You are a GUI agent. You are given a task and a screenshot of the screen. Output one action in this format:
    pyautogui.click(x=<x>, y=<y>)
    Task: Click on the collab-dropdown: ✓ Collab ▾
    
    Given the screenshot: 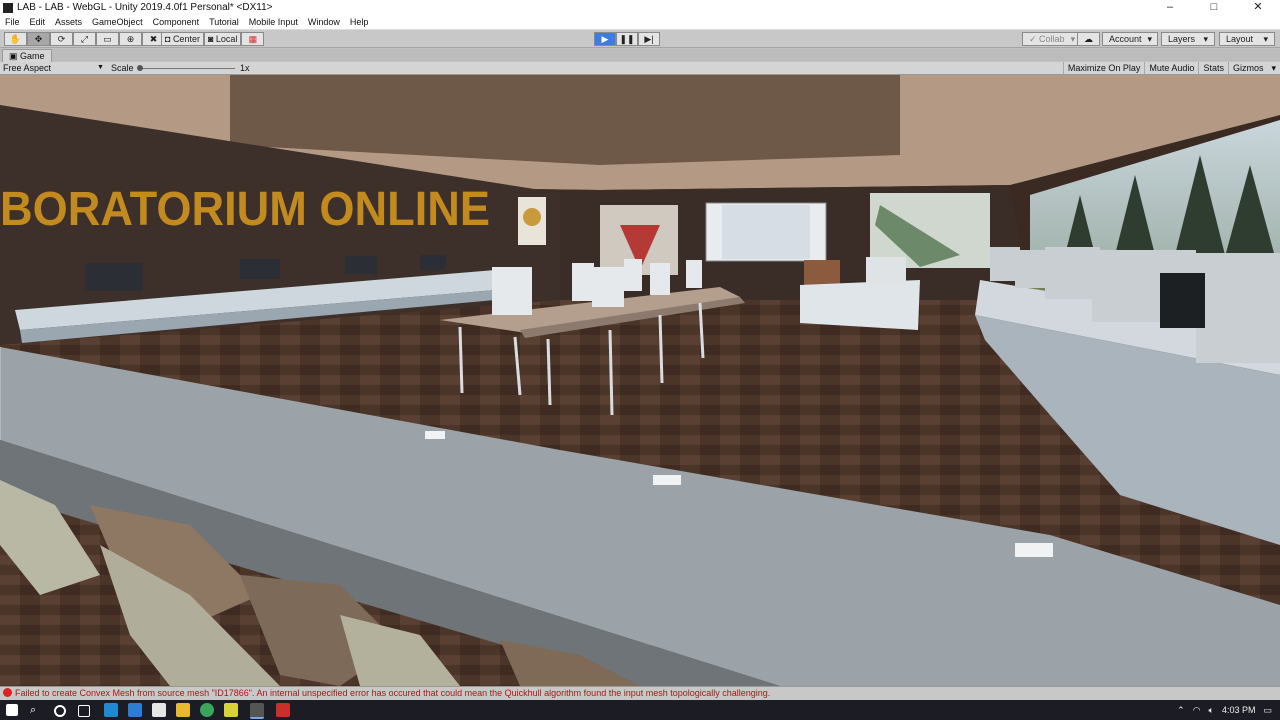 What is the action you would take?
    pyautogui.click(x=1052, y=39)
    